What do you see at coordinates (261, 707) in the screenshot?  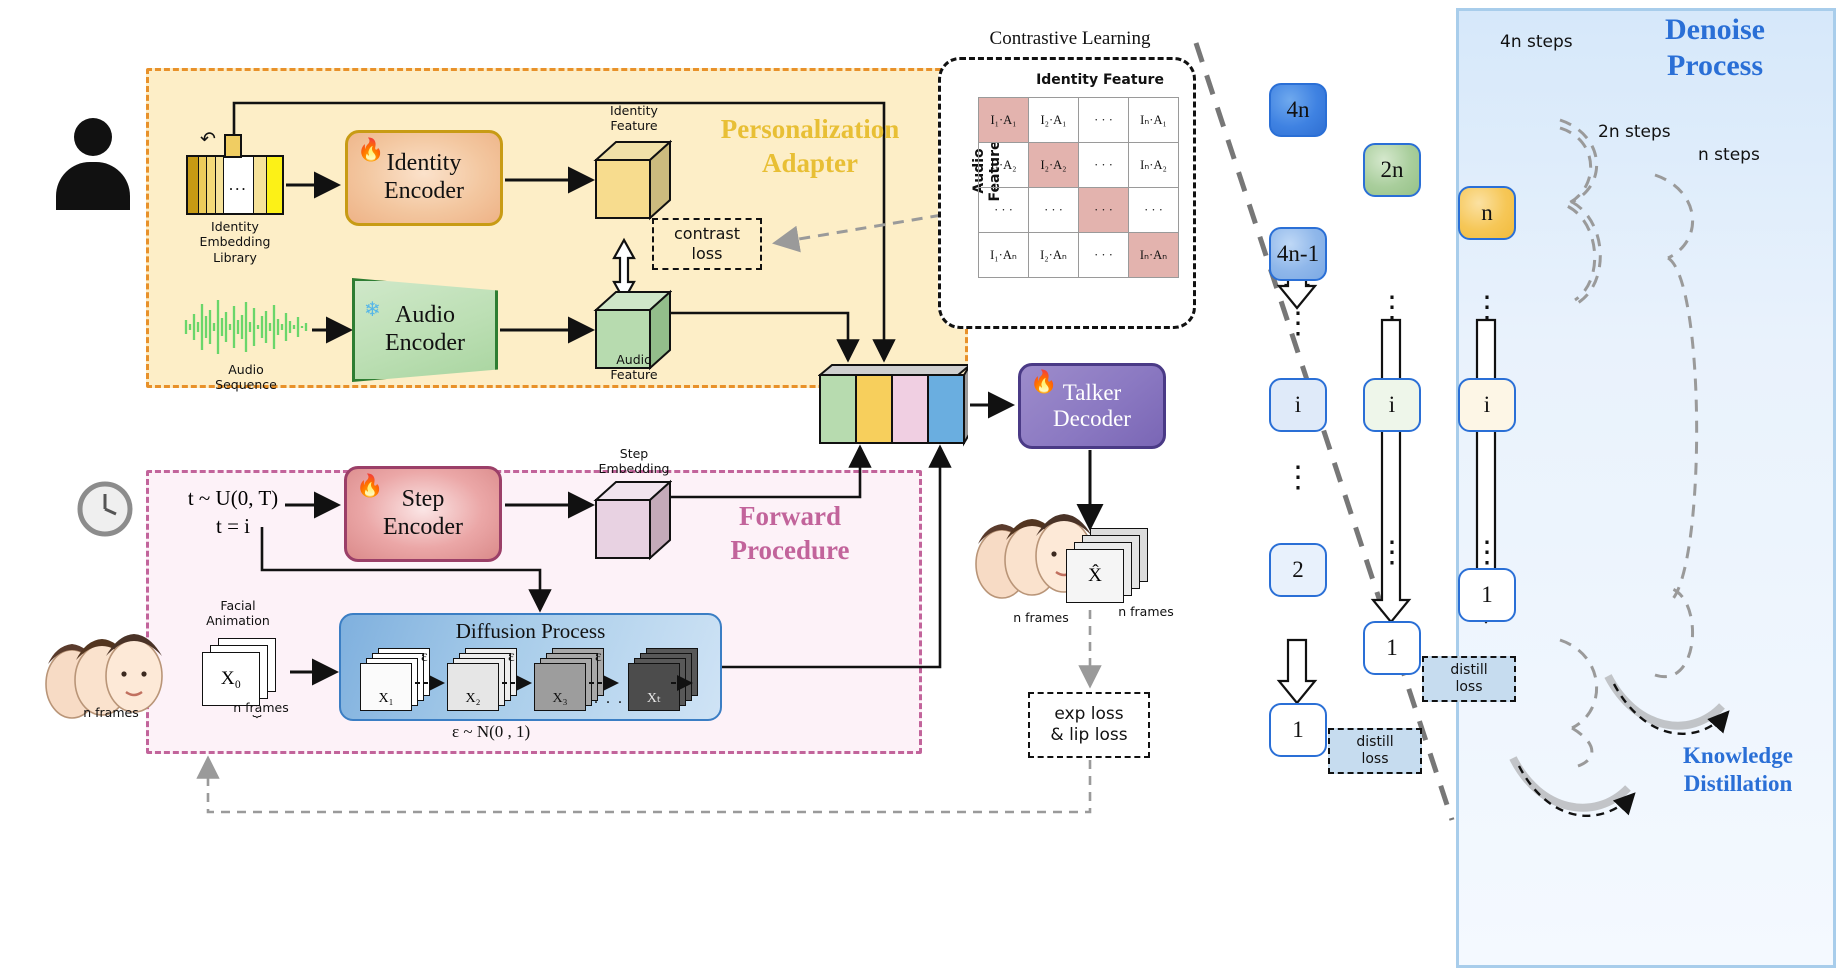 I see `x0-nframes-label: n frames` at bounding box center [261, 707].